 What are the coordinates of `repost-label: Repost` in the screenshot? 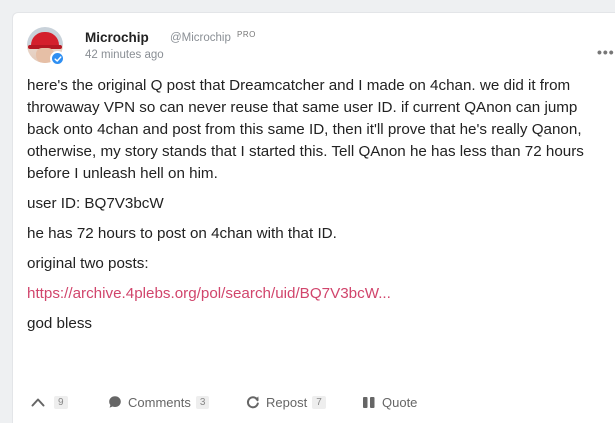 It's located at (287, 402).